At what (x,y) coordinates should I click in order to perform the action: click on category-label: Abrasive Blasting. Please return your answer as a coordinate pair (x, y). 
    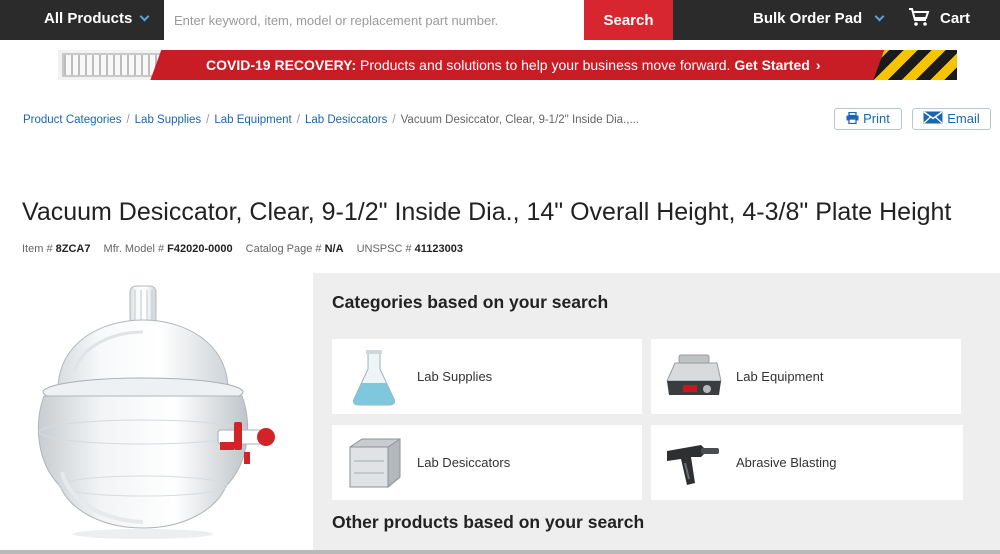
    Looking at the image, I should click on (786, 462).